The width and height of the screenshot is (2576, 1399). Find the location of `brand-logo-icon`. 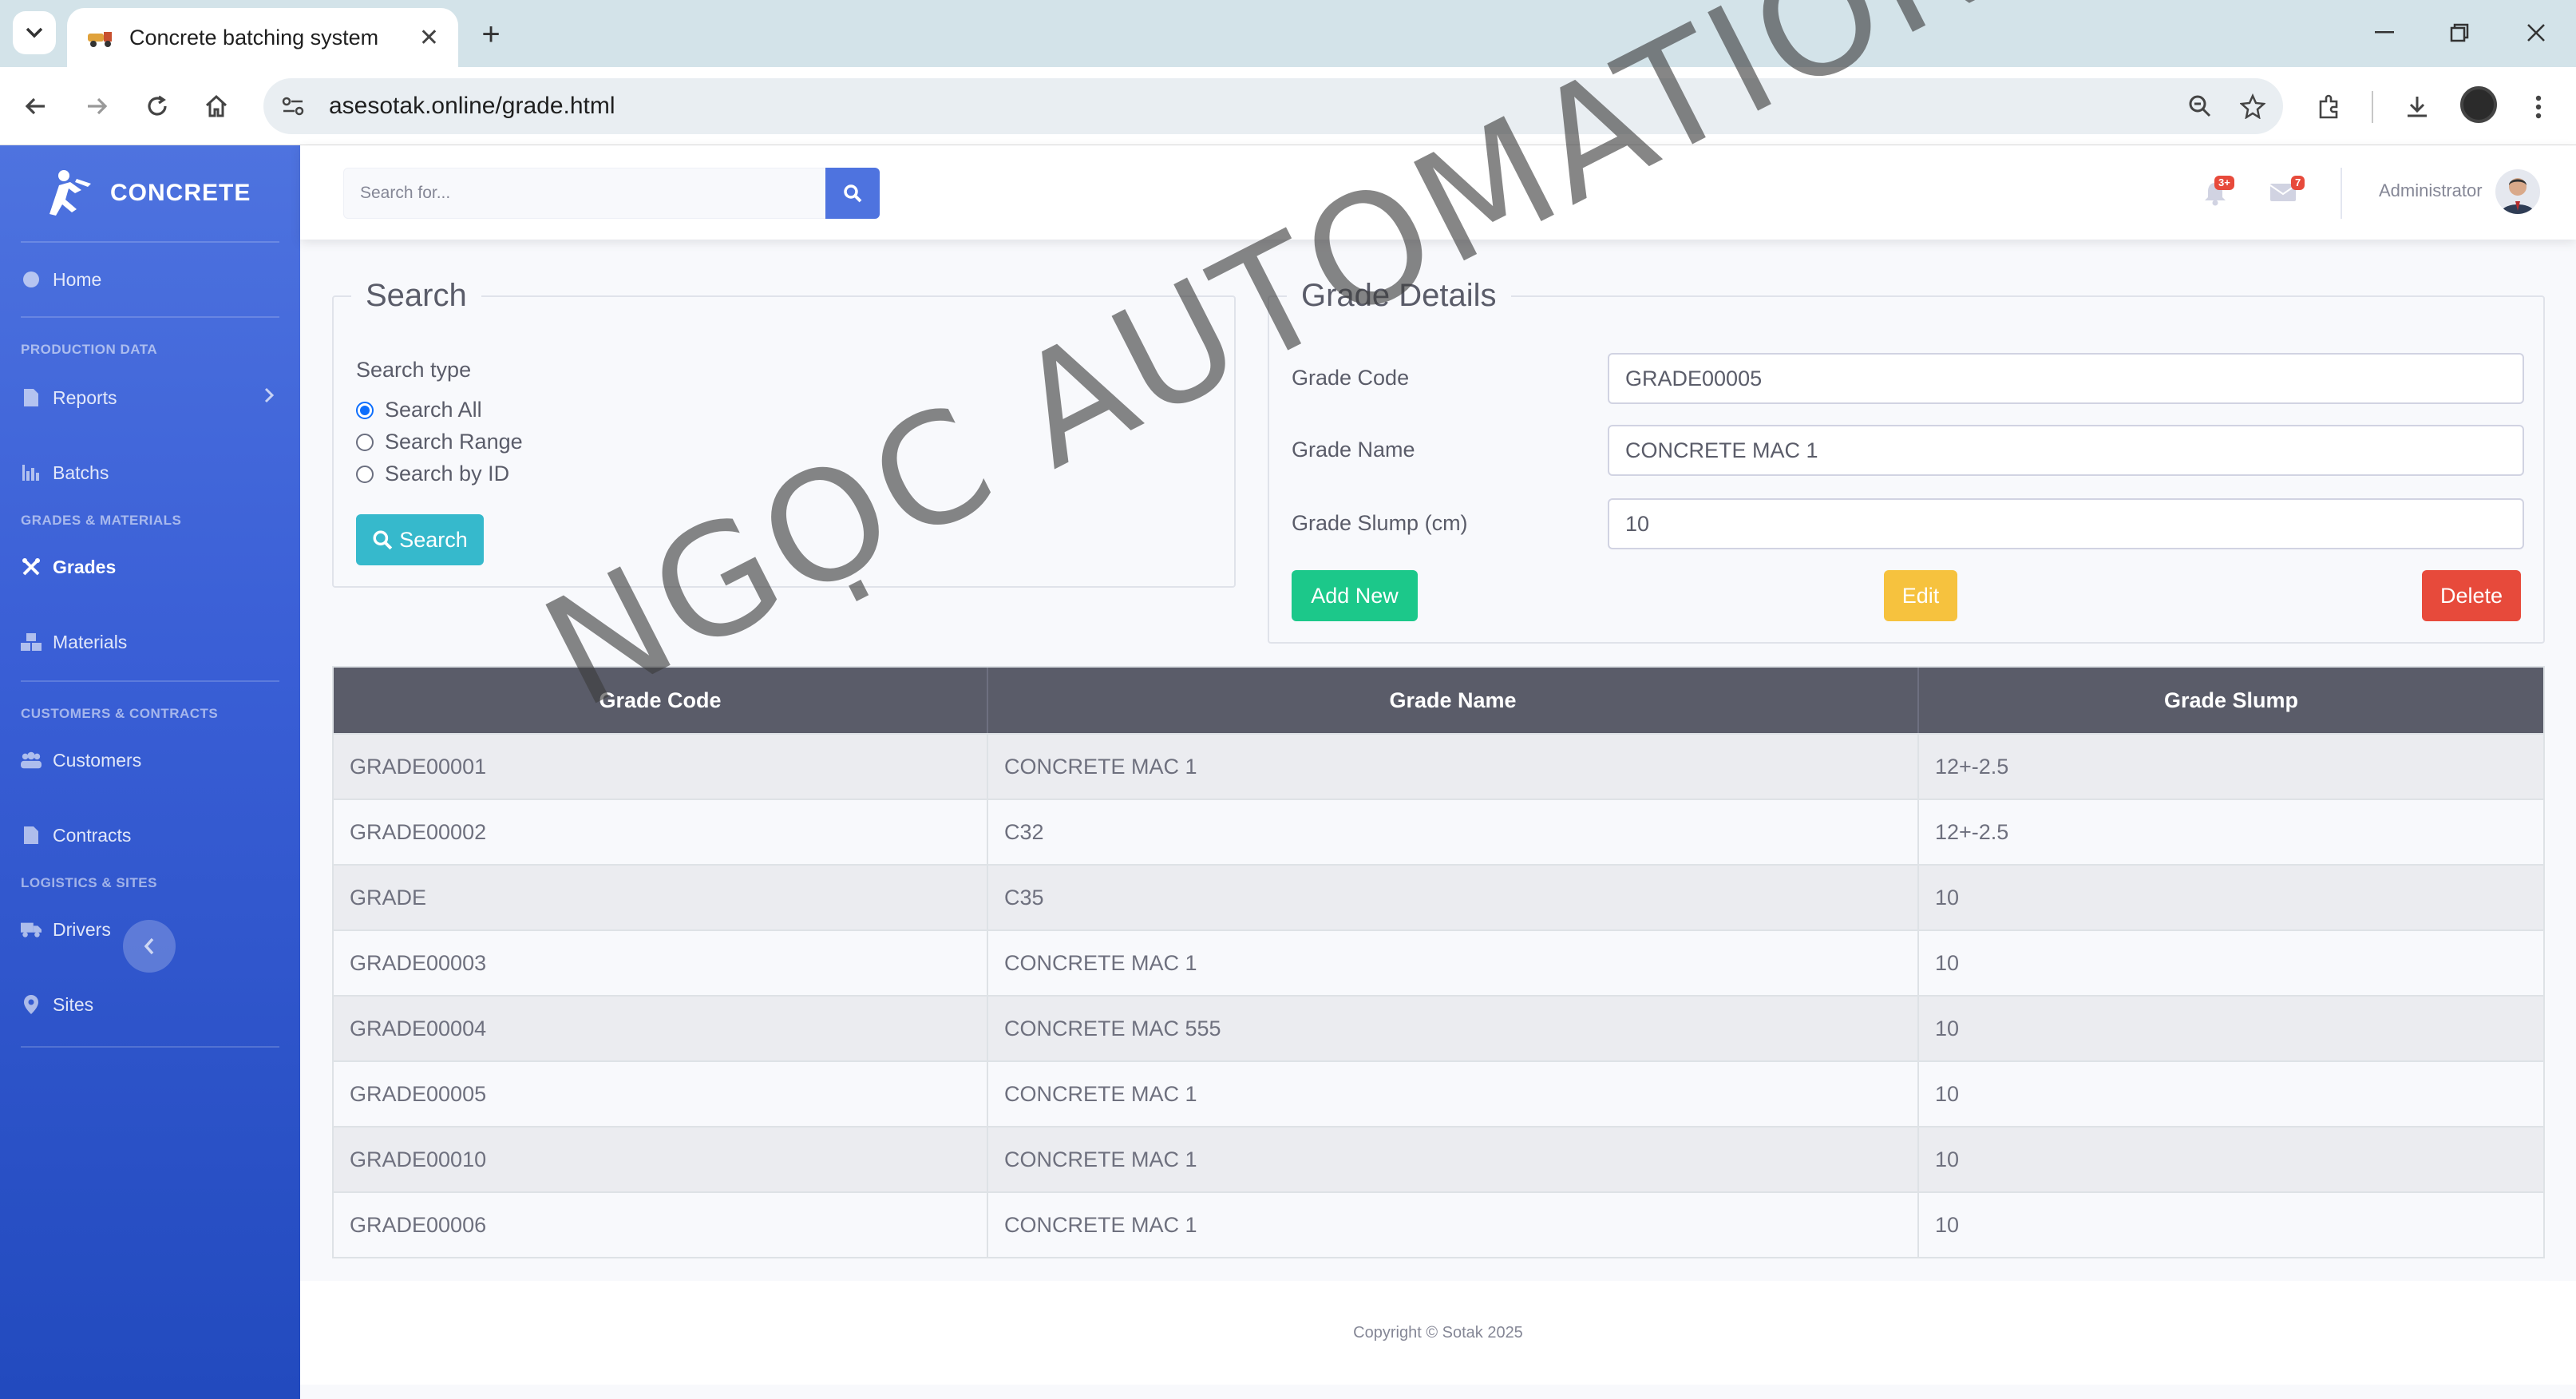

brand-logo-icon is located at coordinates (70, 193).